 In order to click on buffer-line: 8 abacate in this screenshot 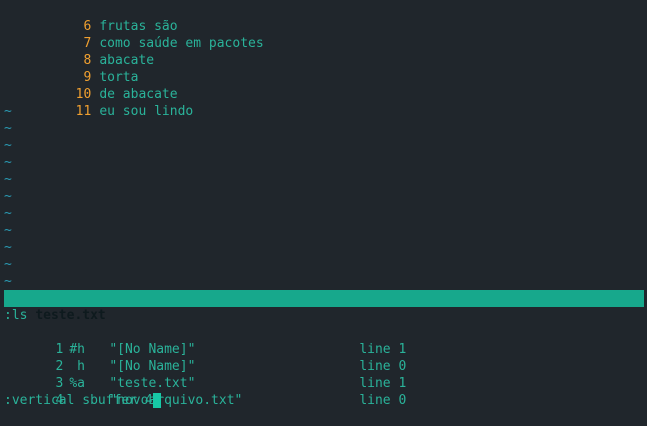, I will do `click(79, 51)`.